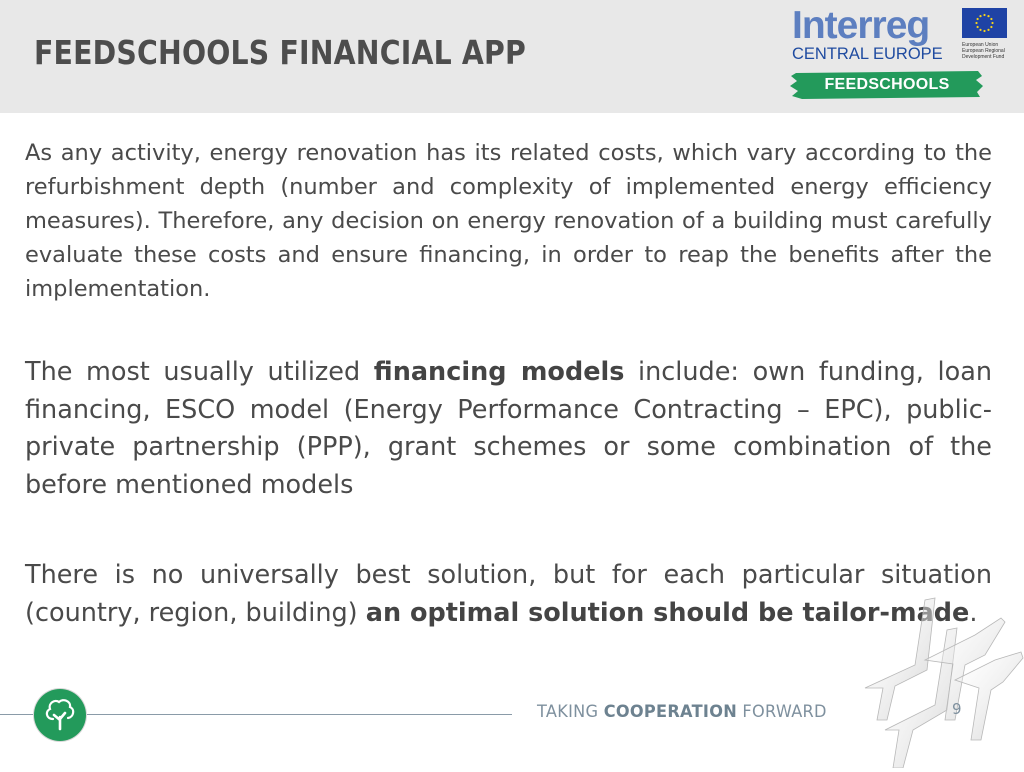 This screenshot has width=1024, height=772. I want to click on eu-line: Development Fund, so click(983, 57).